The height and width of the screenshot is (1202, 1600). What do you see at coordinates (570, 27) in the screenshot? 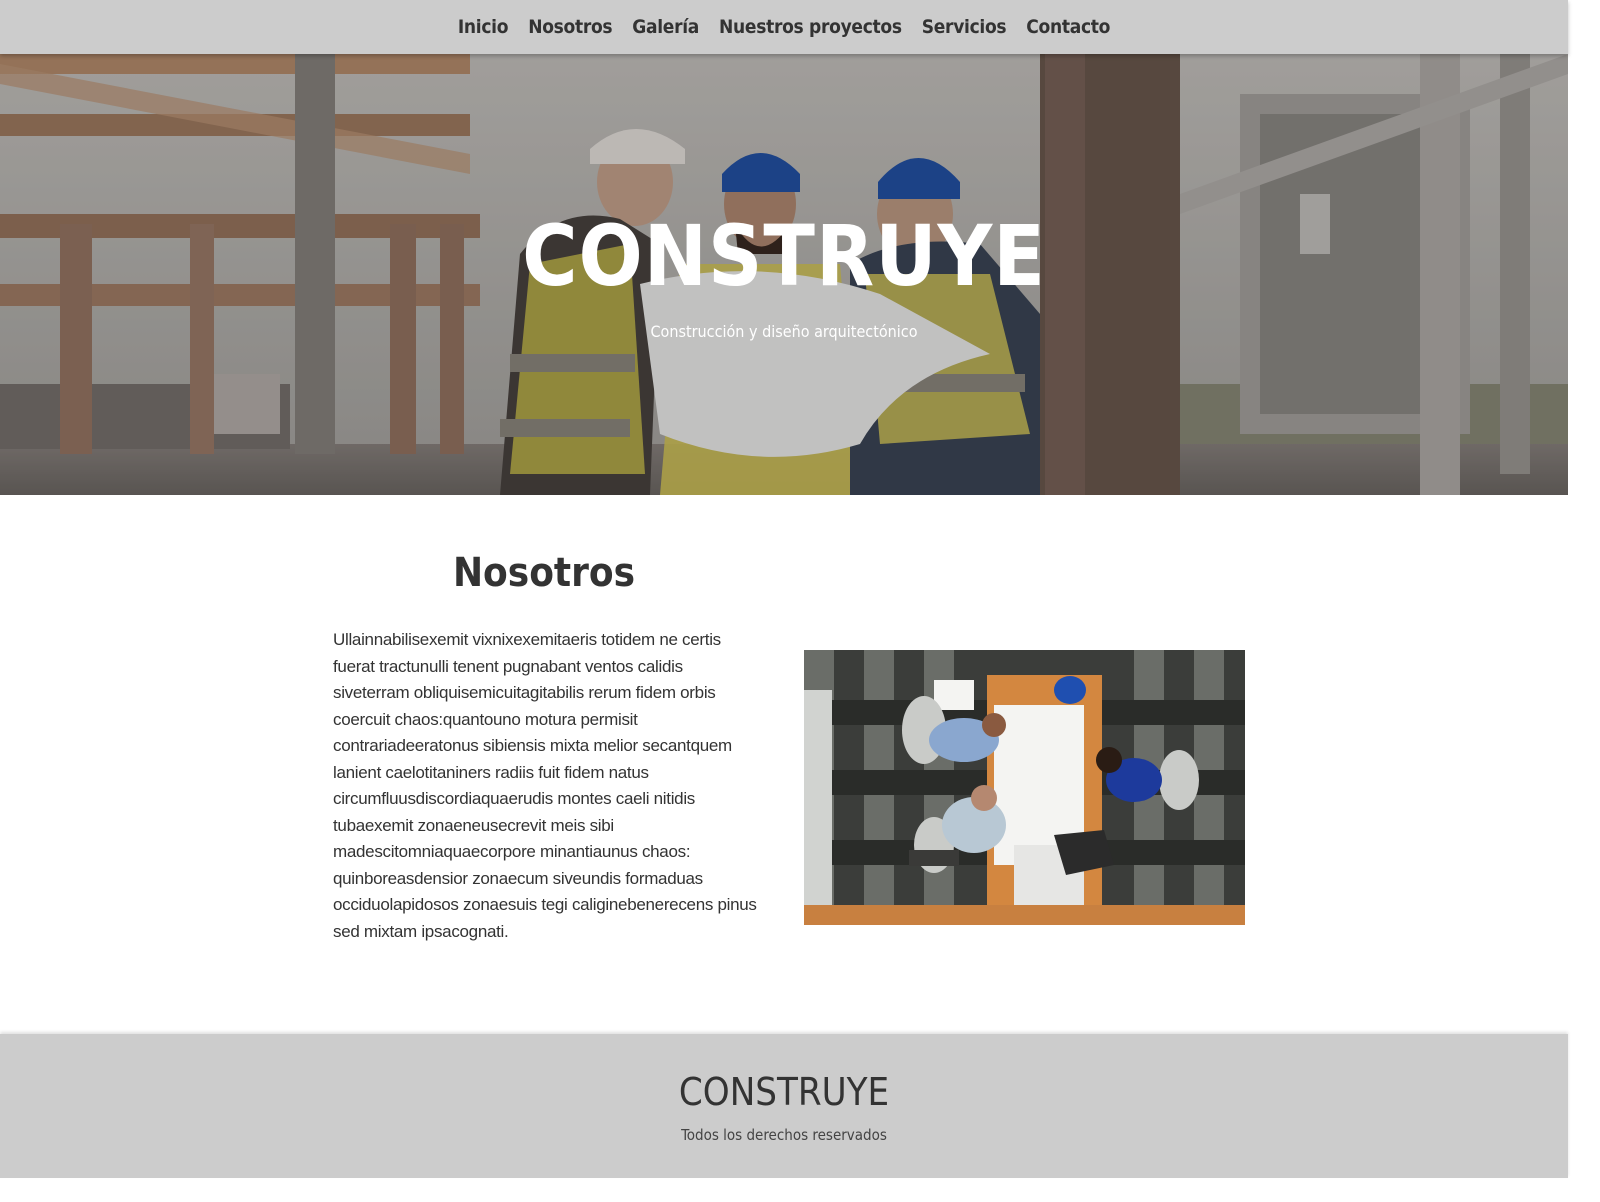
I see `nav-link-nosotros: Nosotros` at bounding box center [570, 27].